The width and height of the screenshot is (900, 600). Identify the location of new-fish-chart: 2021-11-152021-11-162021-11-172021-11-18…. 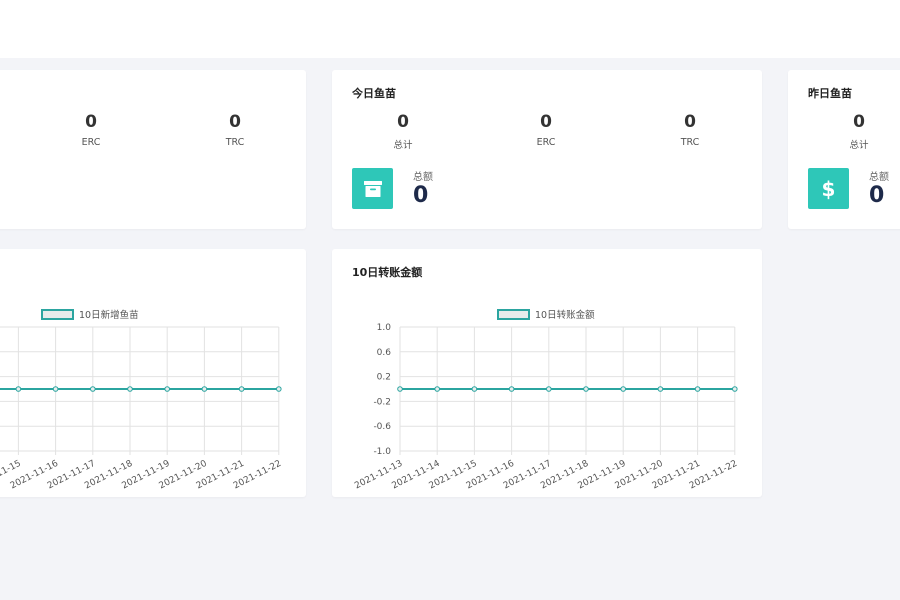
(141, 408).